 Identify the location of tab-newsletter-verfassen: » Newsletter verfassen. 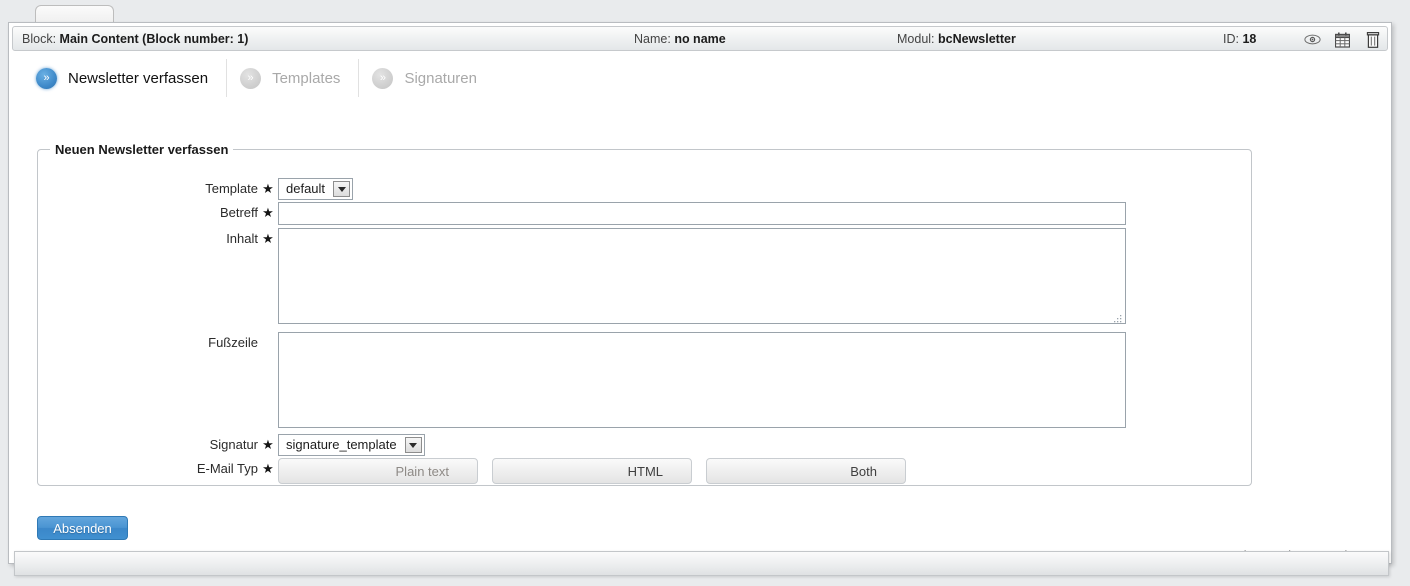
(124, 78).